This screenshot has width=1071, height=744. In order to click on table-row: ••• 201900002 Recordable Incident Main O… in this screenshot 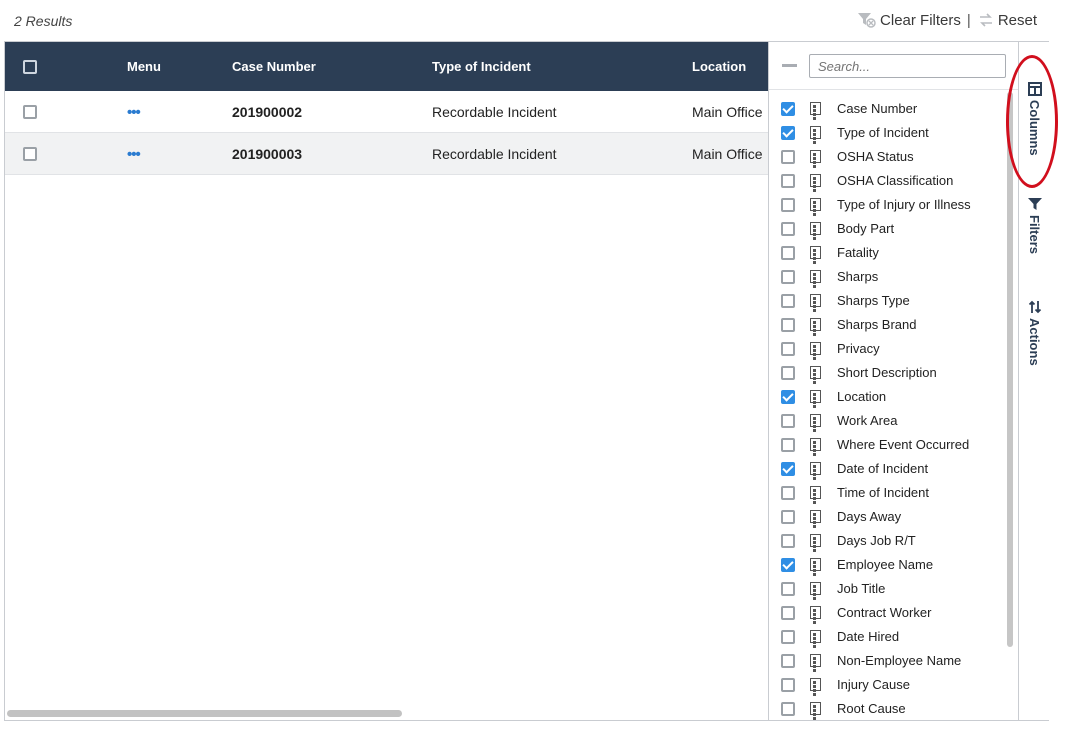, I will do `click(387, 112)`.